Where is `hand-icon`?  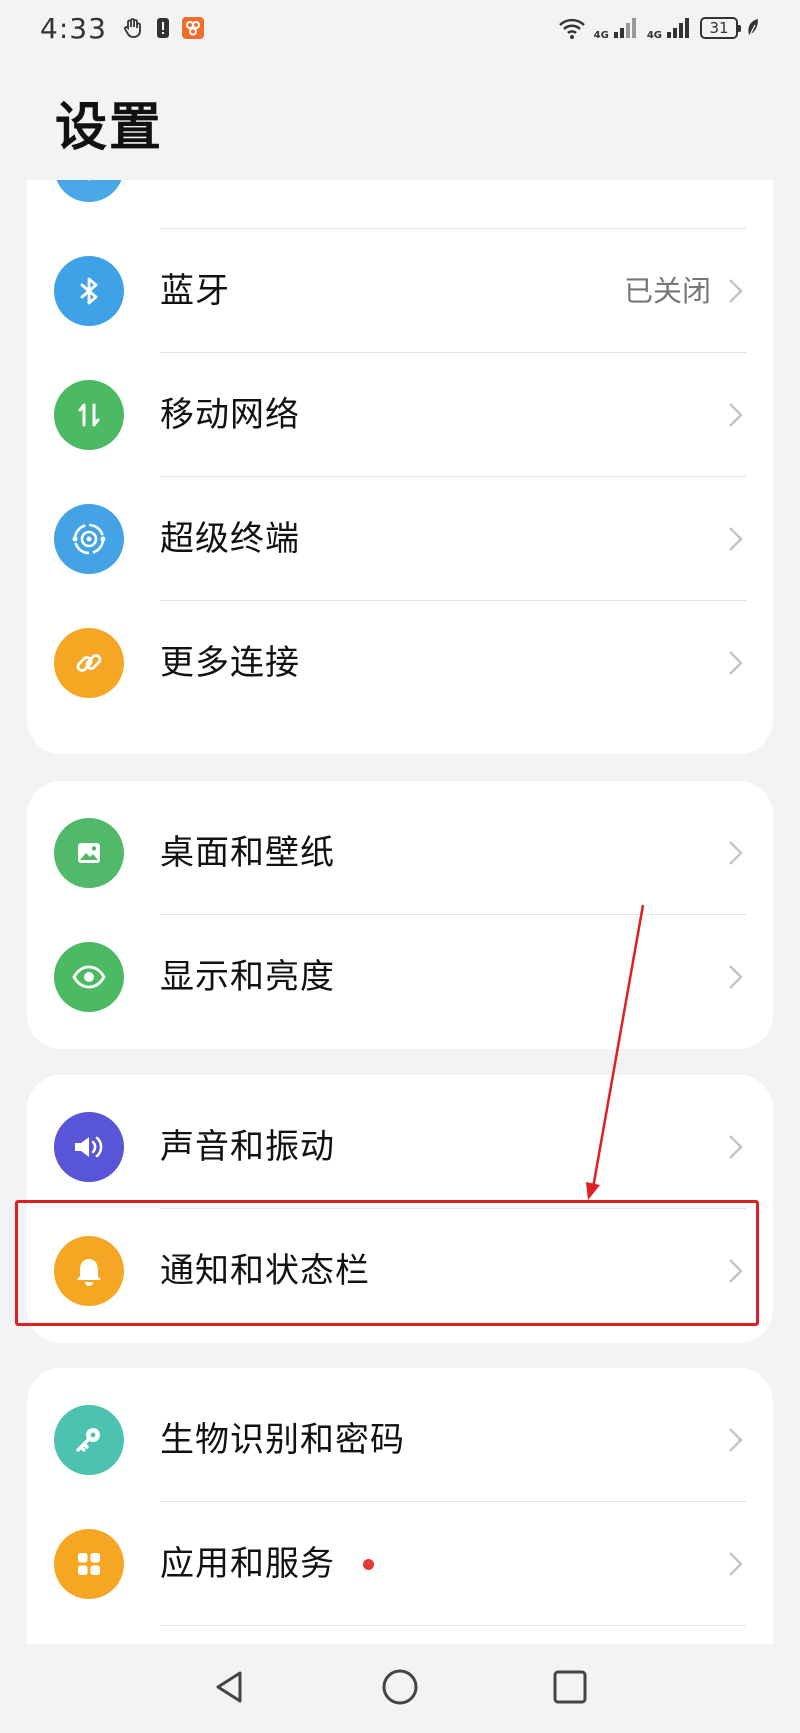 hand-icon is located at coordinates (133, 28).